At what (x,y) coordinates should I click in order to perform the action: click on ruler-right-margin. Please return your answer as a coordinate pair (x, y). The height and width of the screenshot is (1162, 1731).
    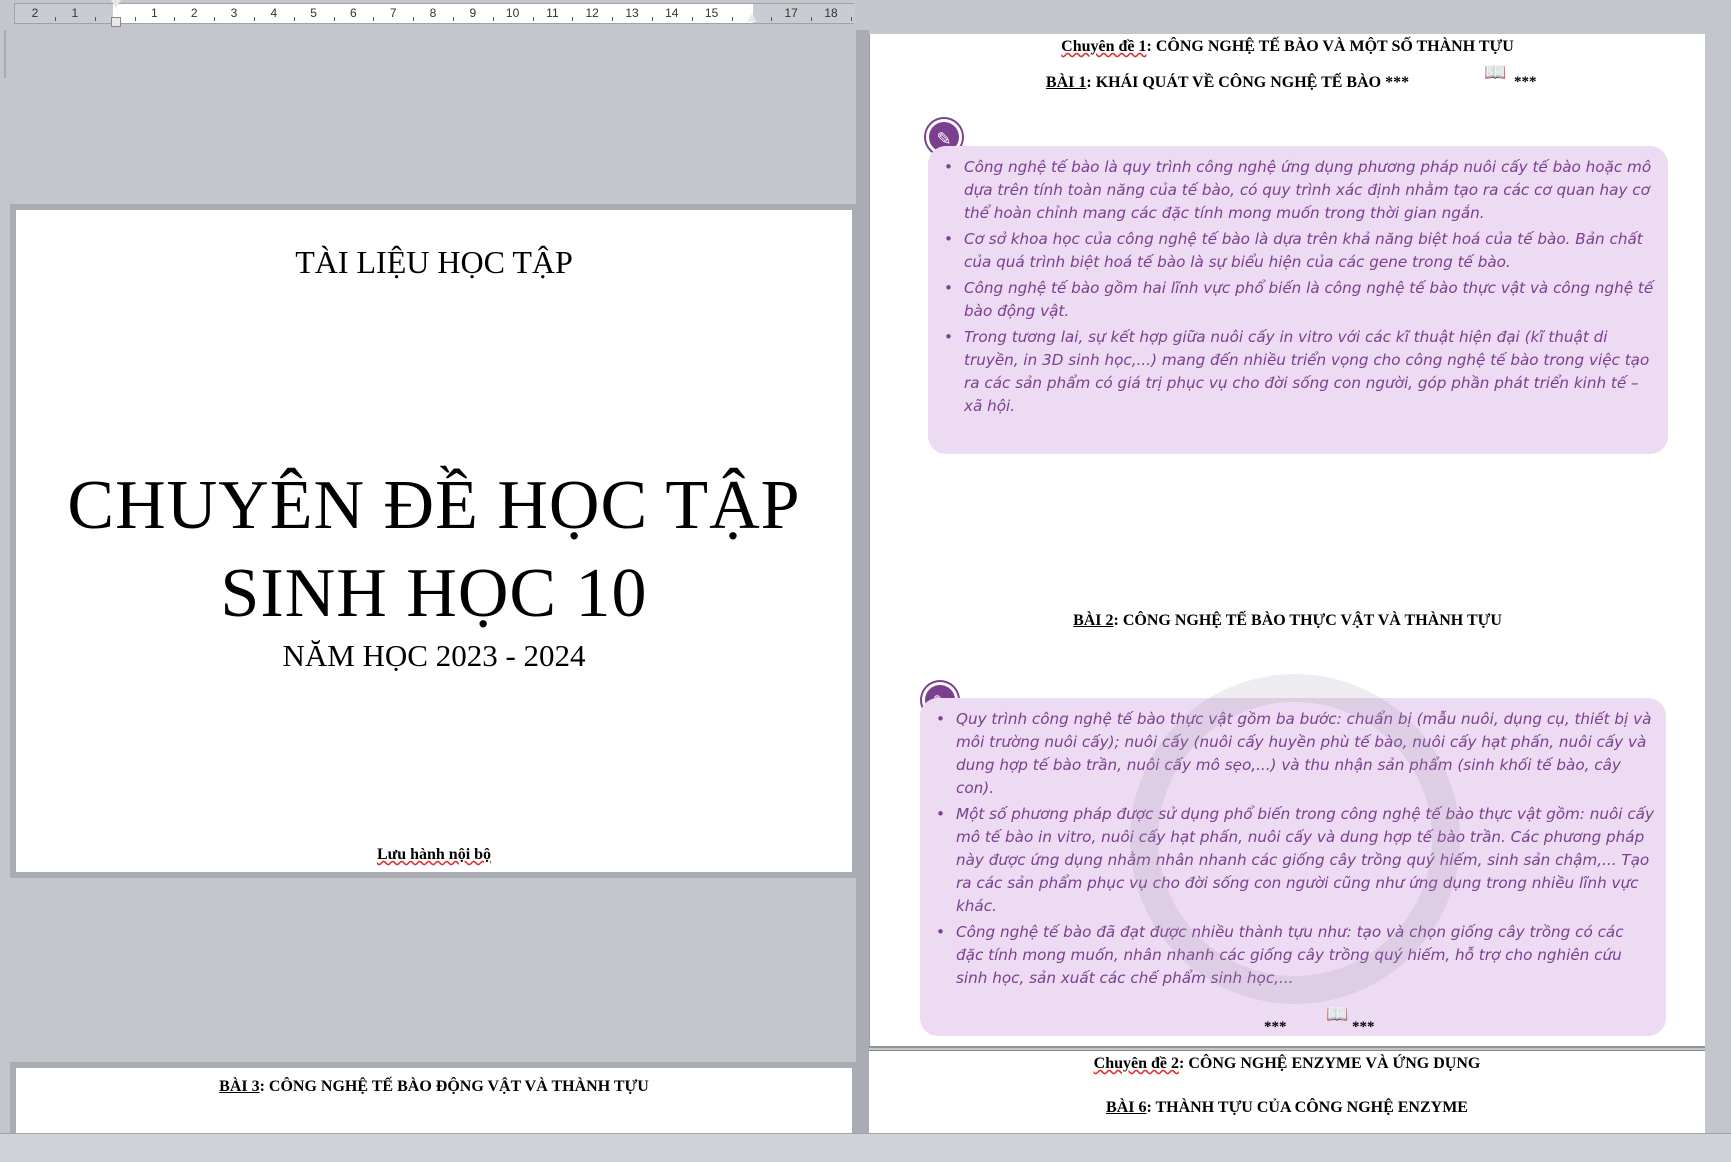
    Looking at the image, I should click on (804, 13).